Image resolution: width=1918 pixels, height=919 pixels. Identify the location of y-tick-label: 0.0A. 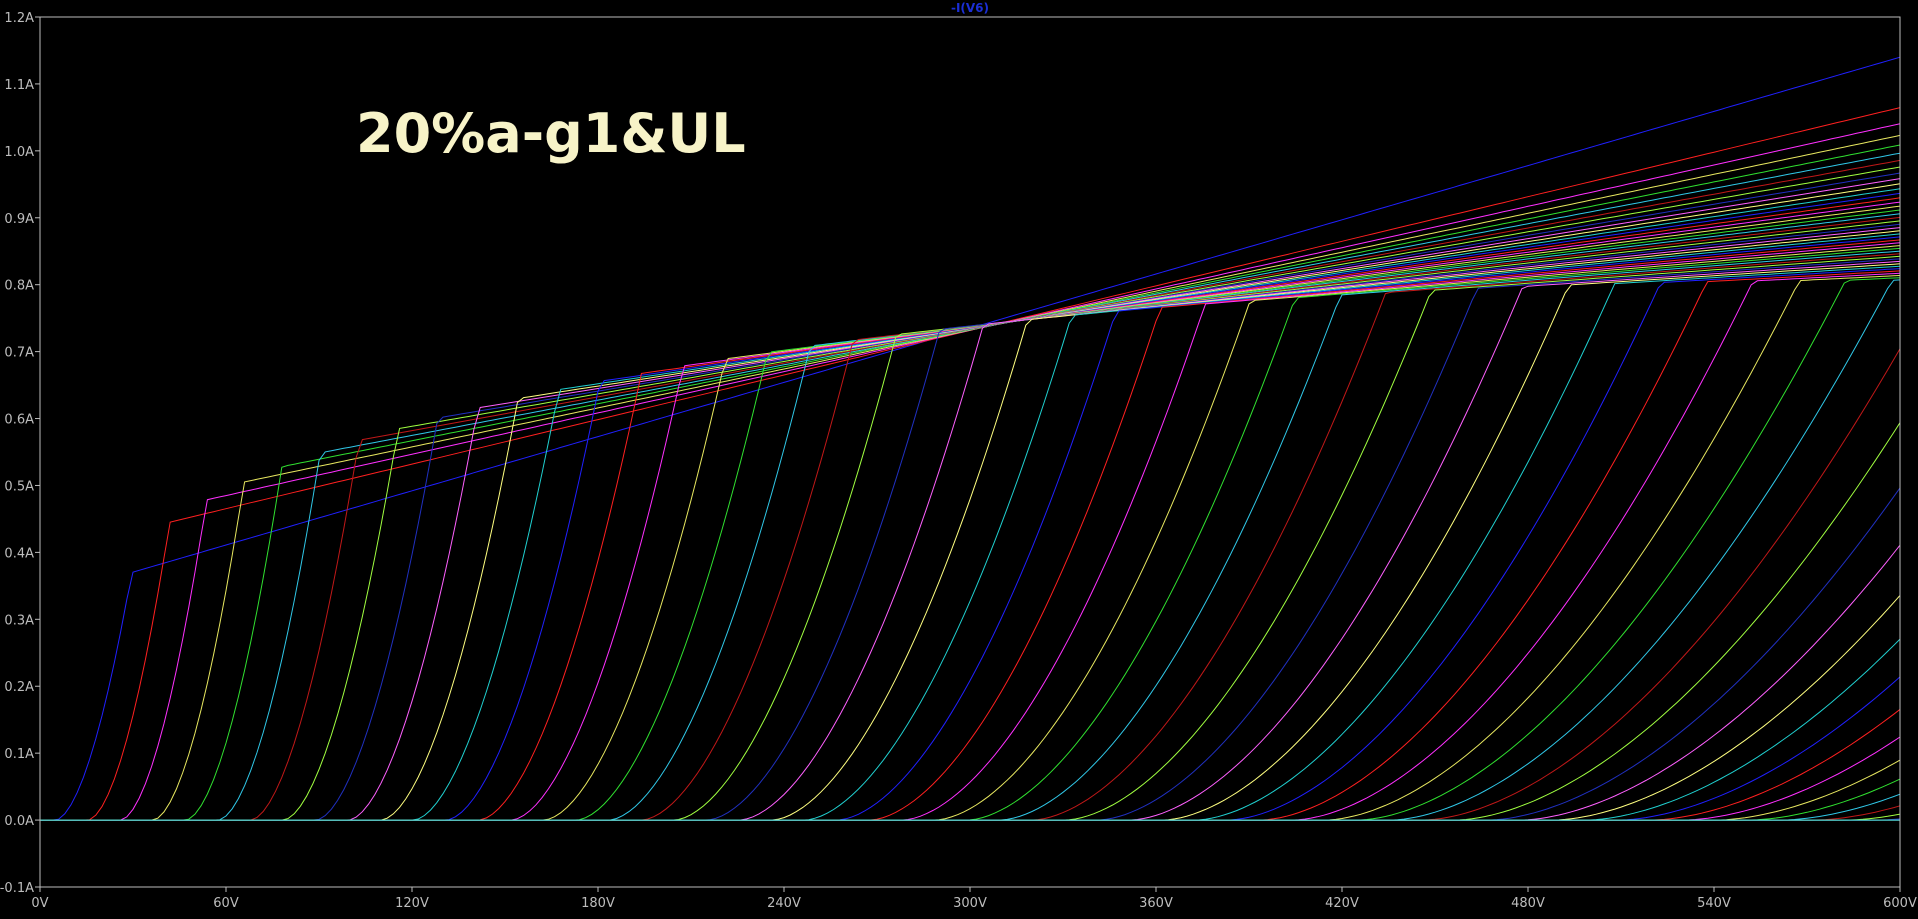
(19, 821).